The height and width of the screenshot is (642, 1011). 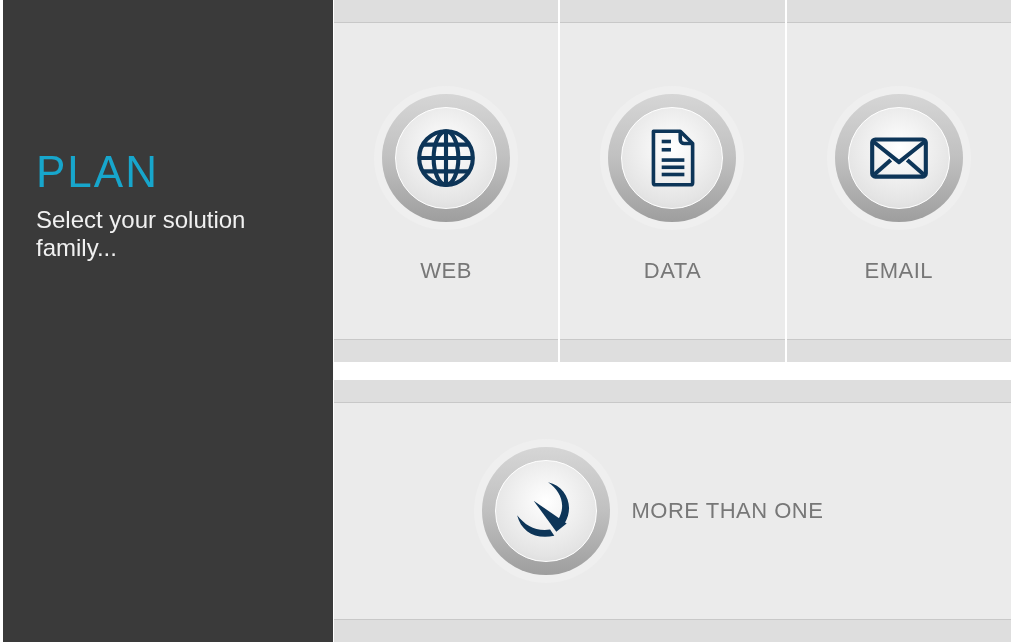 I want to click on option-tile: DATA, so click(x=672, y=181).